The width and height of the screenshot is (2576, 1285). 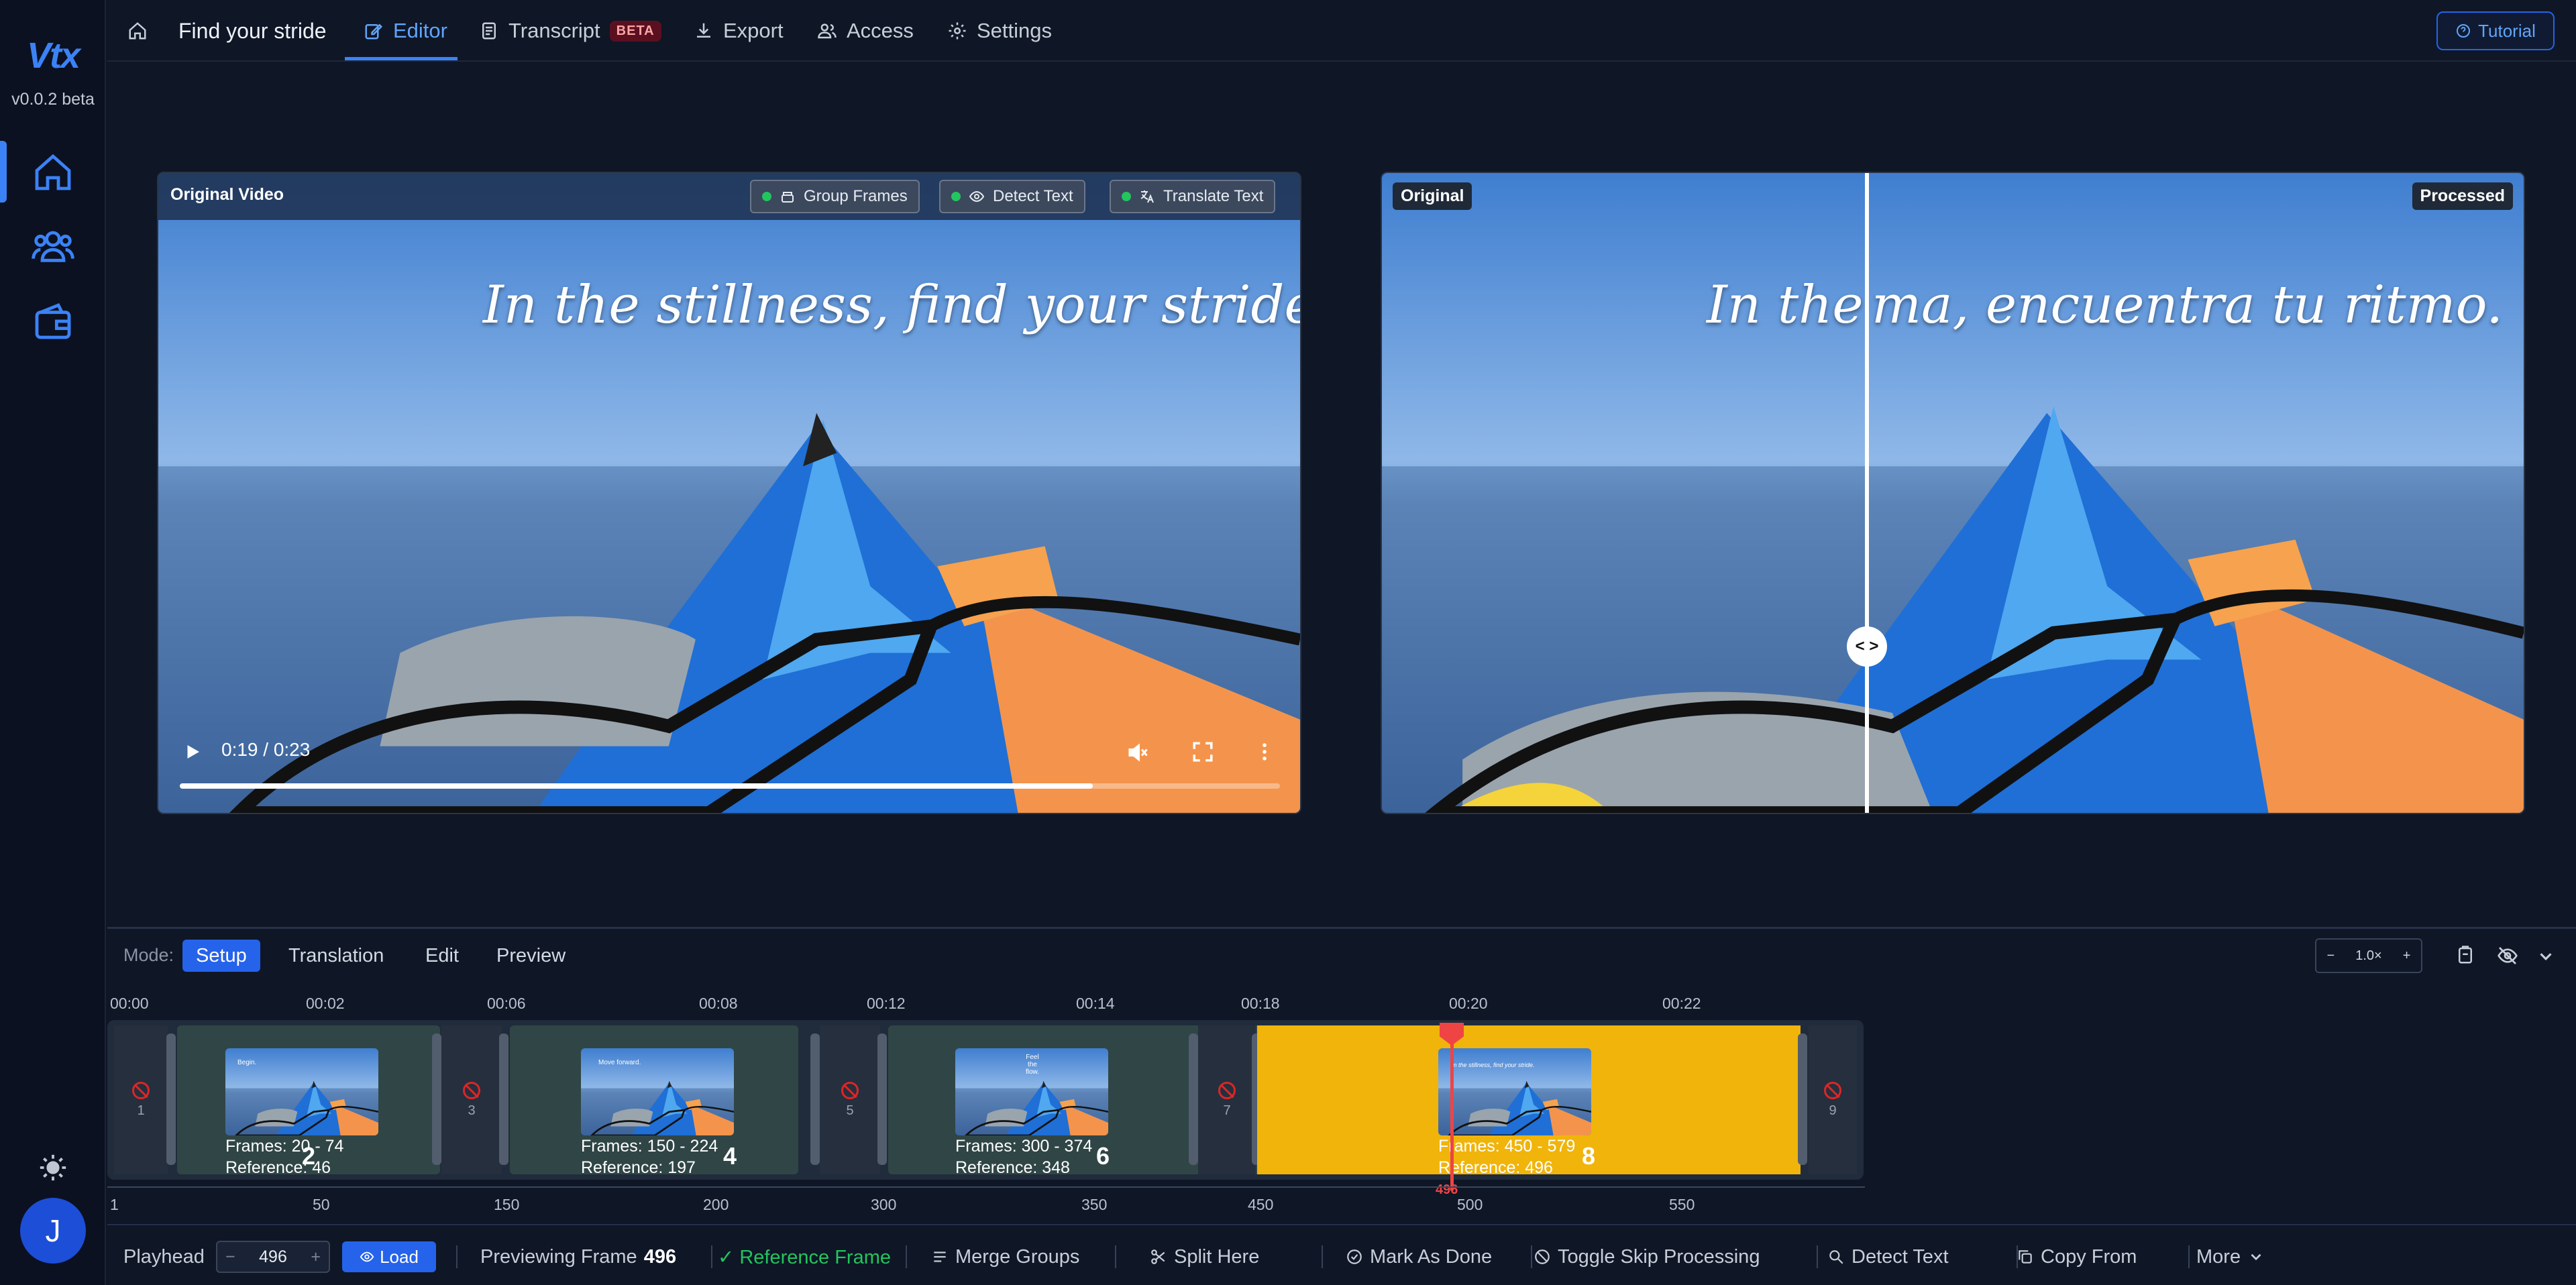 What do you see at coordinates (2331, 956) in the screenshot?
I see `zoom-out-button: −` at bounding box center [2331, 956].